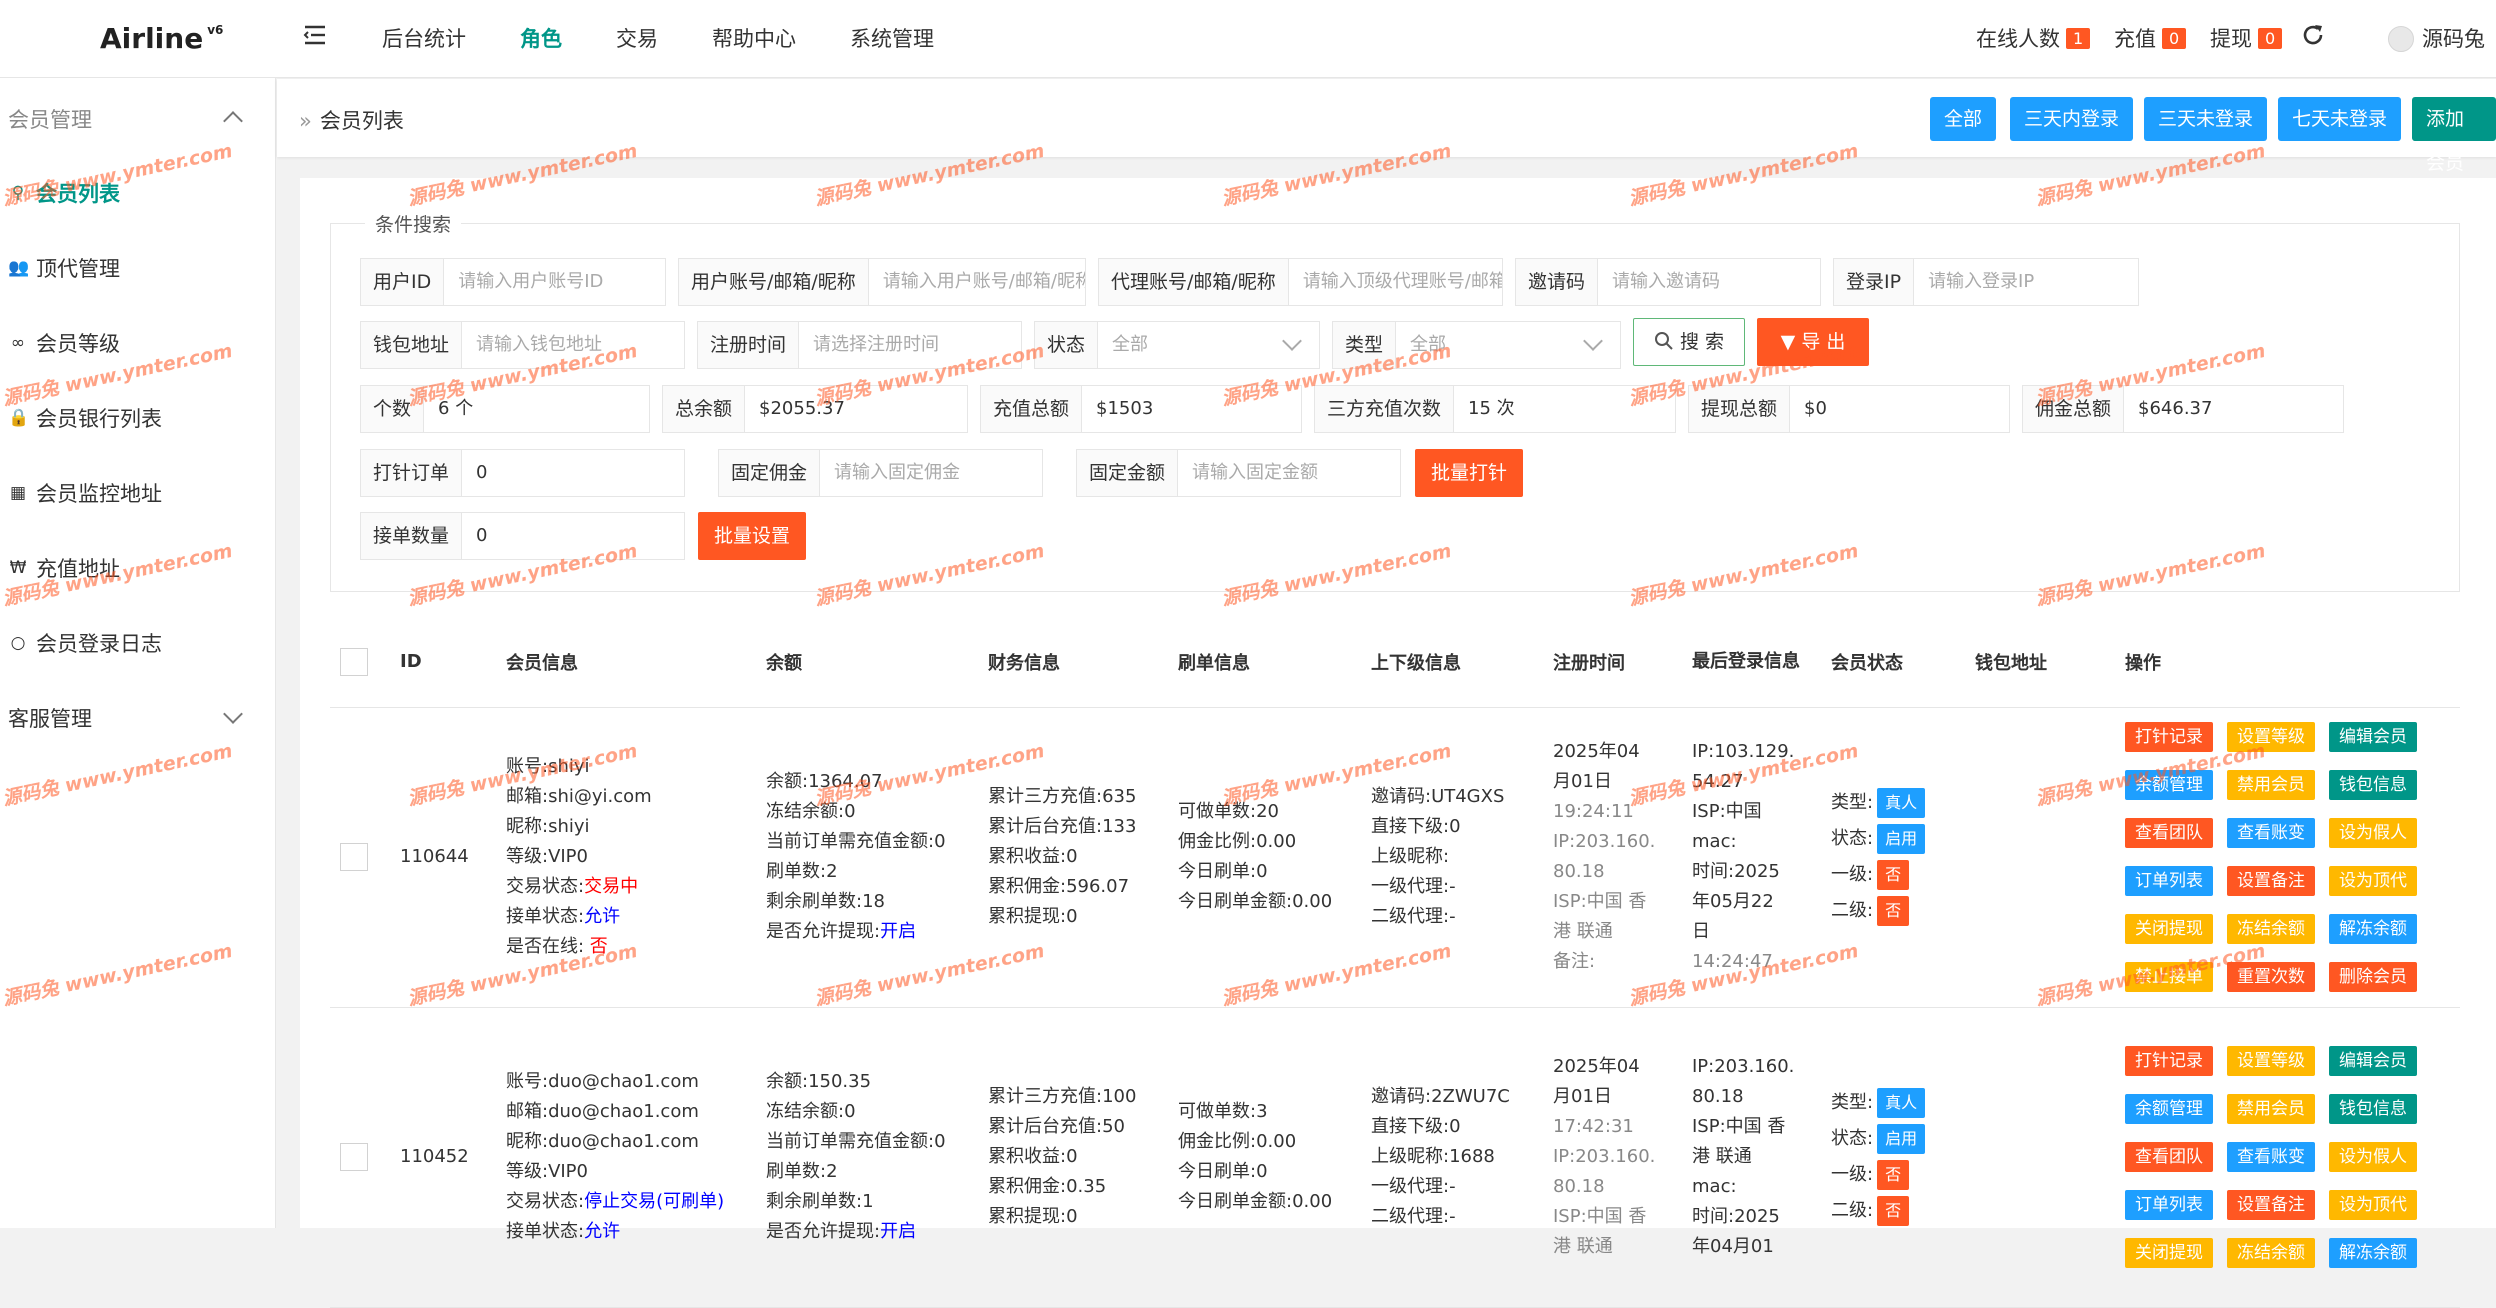 This screenshot has height=1308, width=2496. I want to click on inject-order-input: 0, so click(573, 473).